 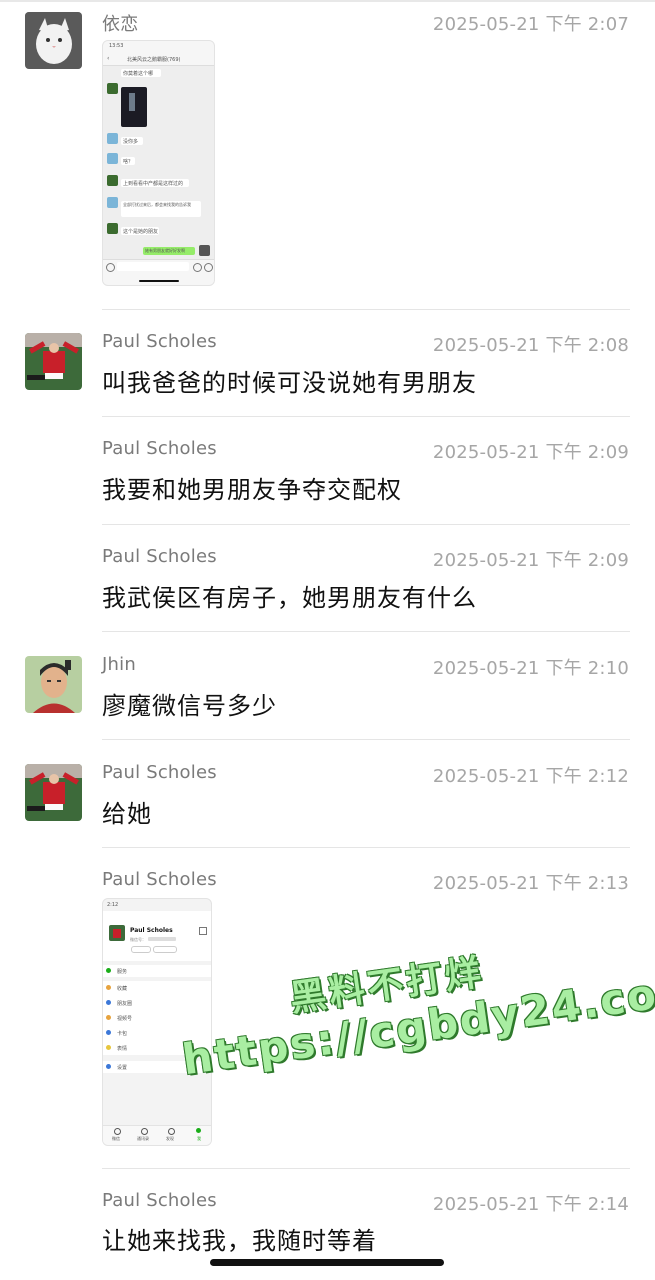 What do you see at coordinates (108, 987) in the screenshot?
I see `favorites-icon` at bounding box center [108, 987].